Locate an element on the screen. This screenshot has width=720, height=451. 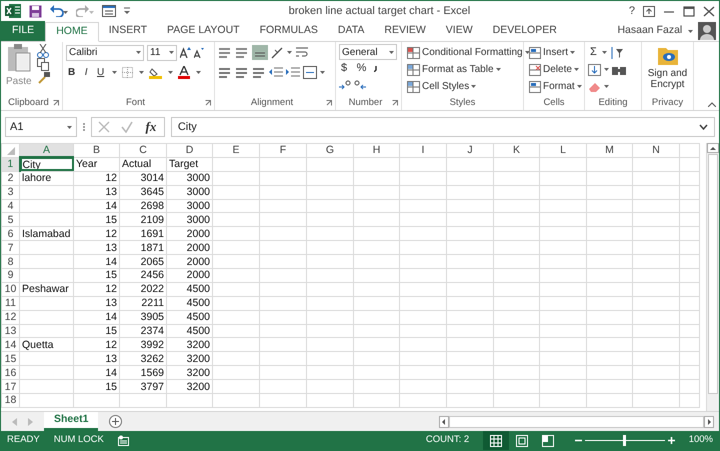
copy-icon is located at coordinates (42, 64).